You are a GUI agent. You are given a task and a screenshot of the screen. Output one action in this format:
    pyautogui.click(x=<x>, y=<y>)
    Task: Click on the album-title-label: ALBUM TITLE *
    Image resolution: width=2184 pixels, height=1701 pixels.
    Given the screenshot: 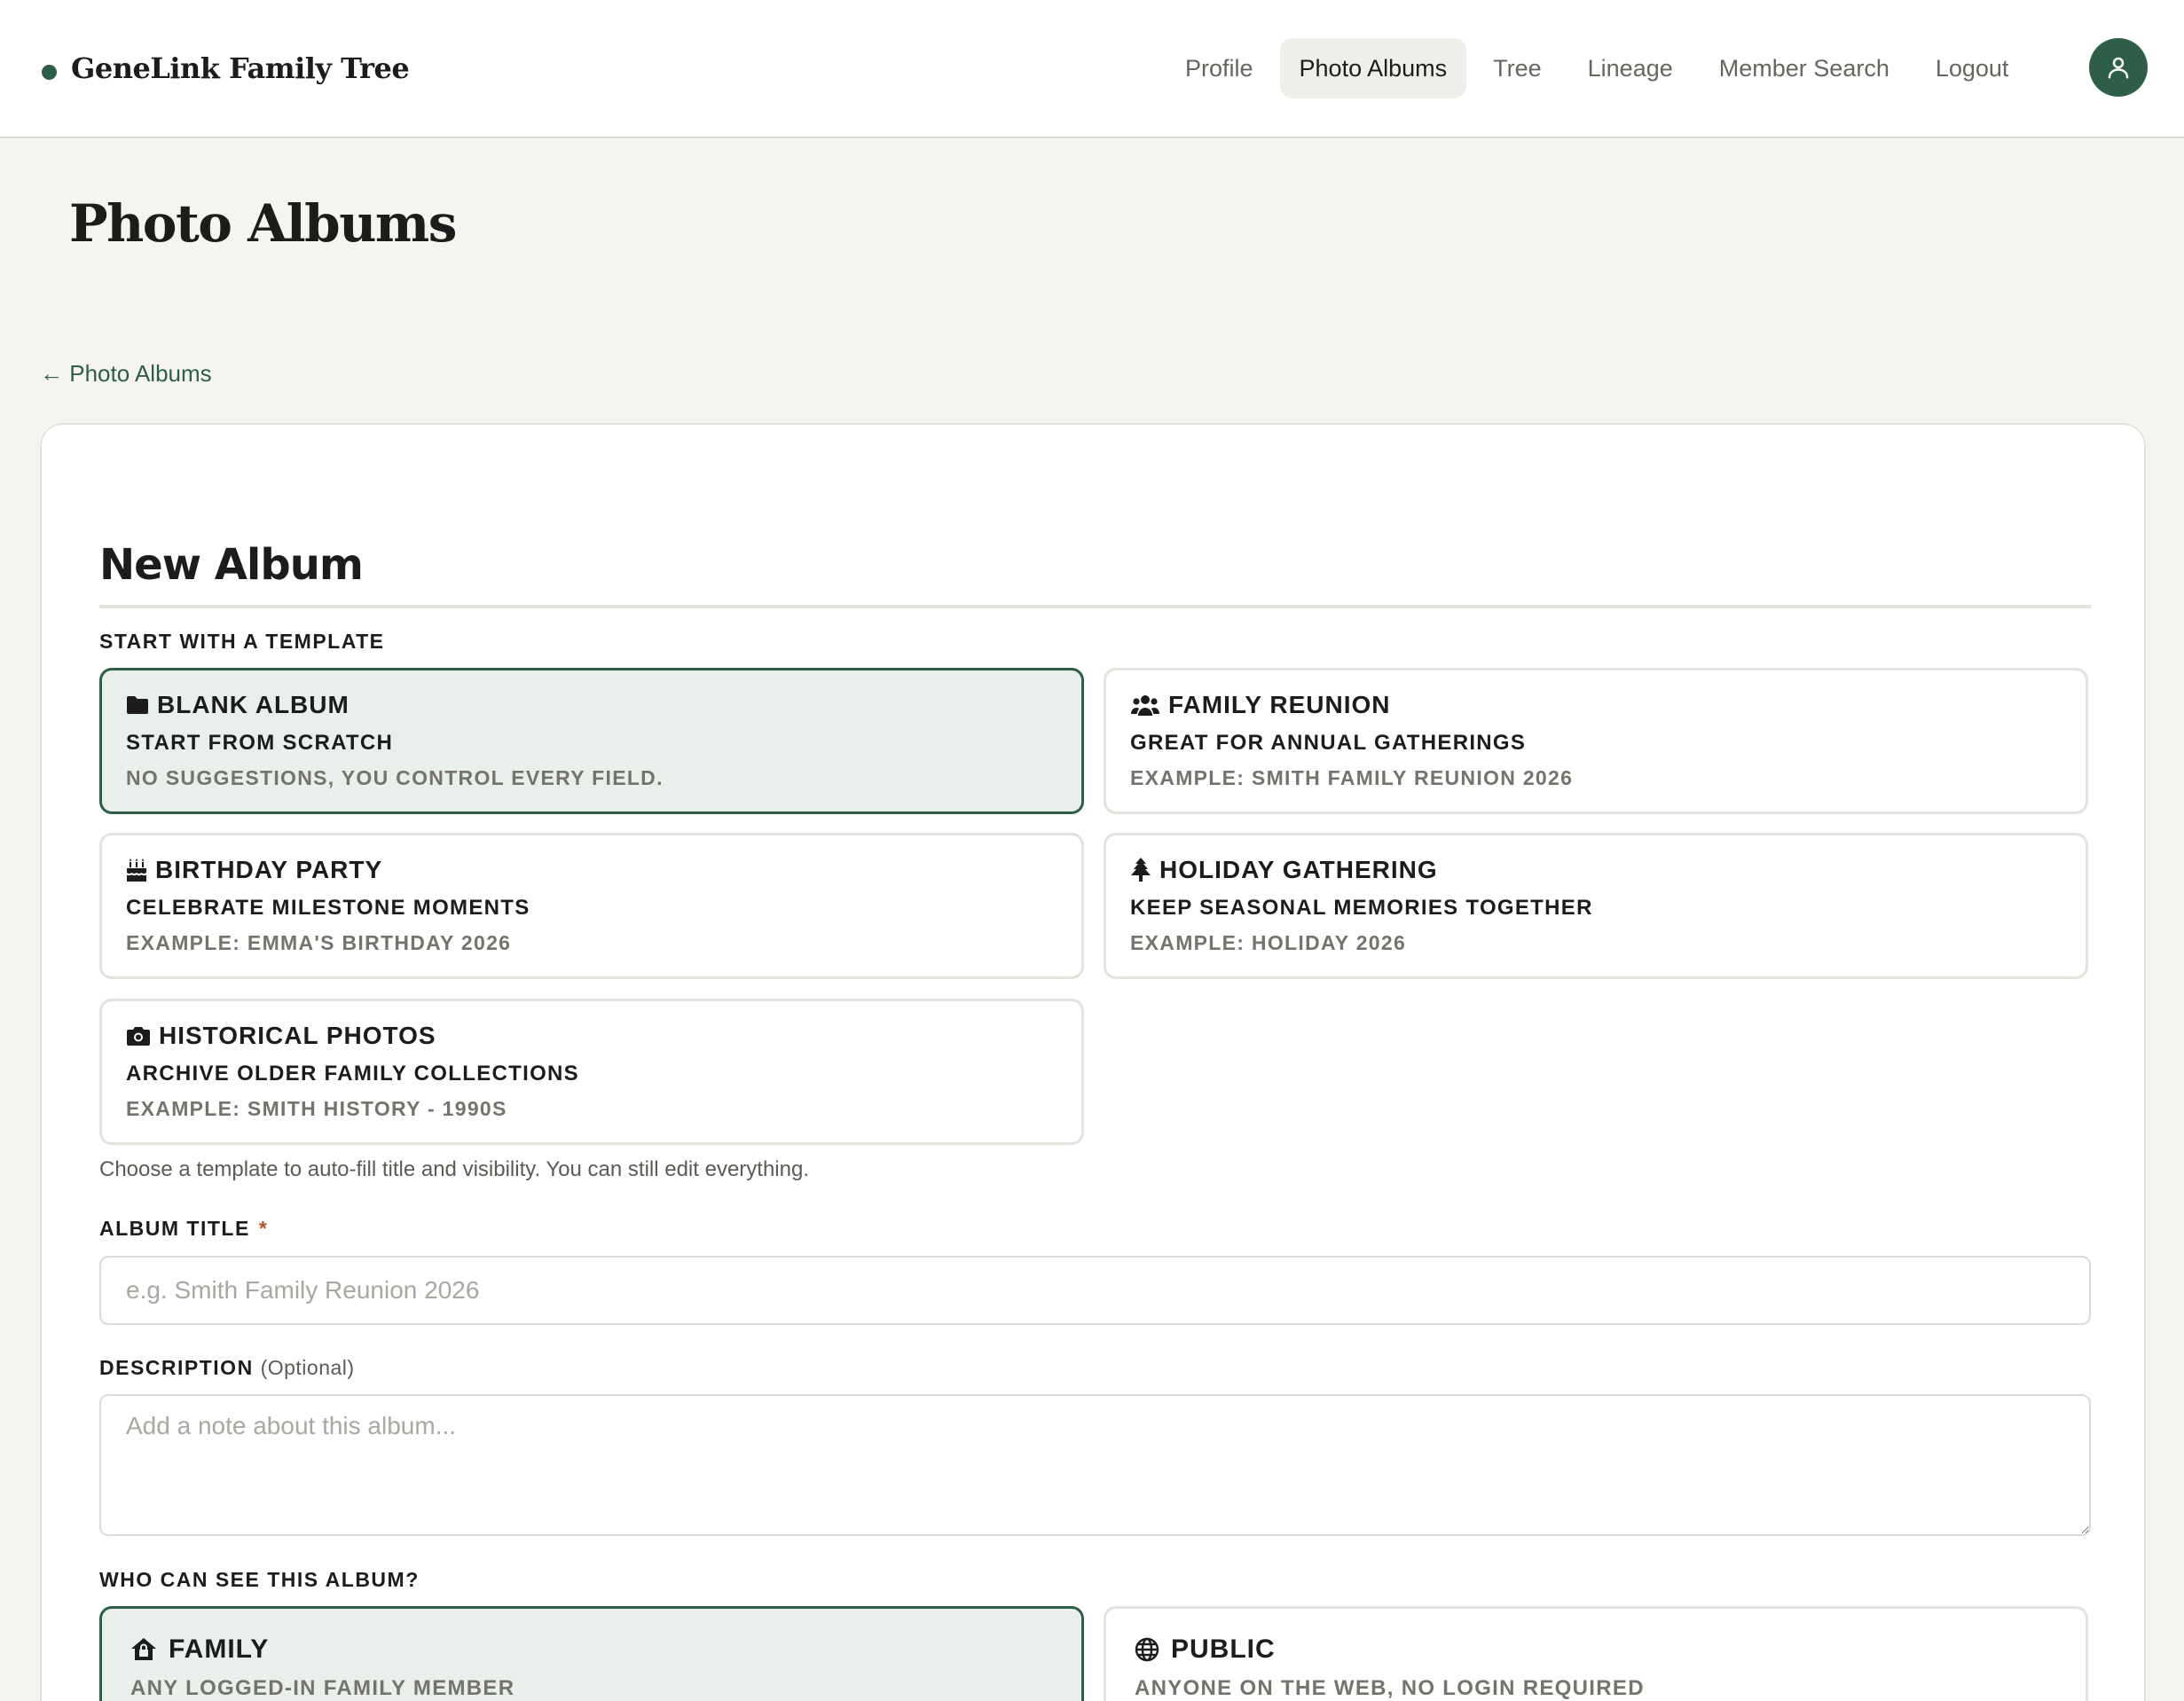 What is the action you would take?
    pyautogui.click(x=183, y=1229)
    